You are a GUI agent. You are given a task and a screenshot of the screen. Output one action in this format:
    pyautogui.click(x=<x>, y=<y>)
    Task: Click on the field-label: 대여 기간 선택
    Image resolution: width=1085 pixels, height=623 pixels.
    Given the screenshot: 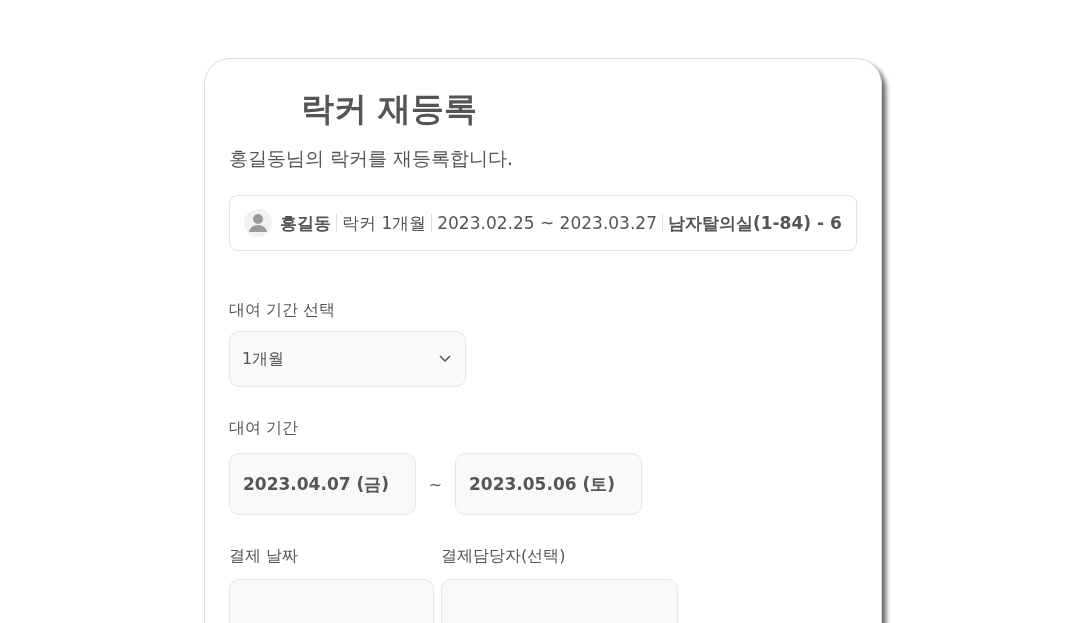 What is the action you would take?
    pyautogui.click(x=283, y=310)
    